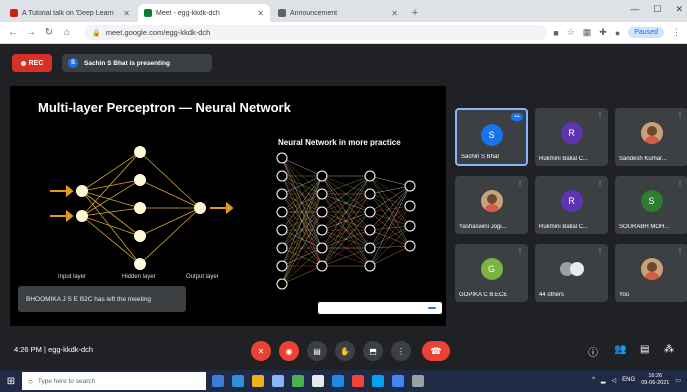 This screenshot has height=392, width=687. I want to click on camera-off-button: ◉, so click(289, 351).